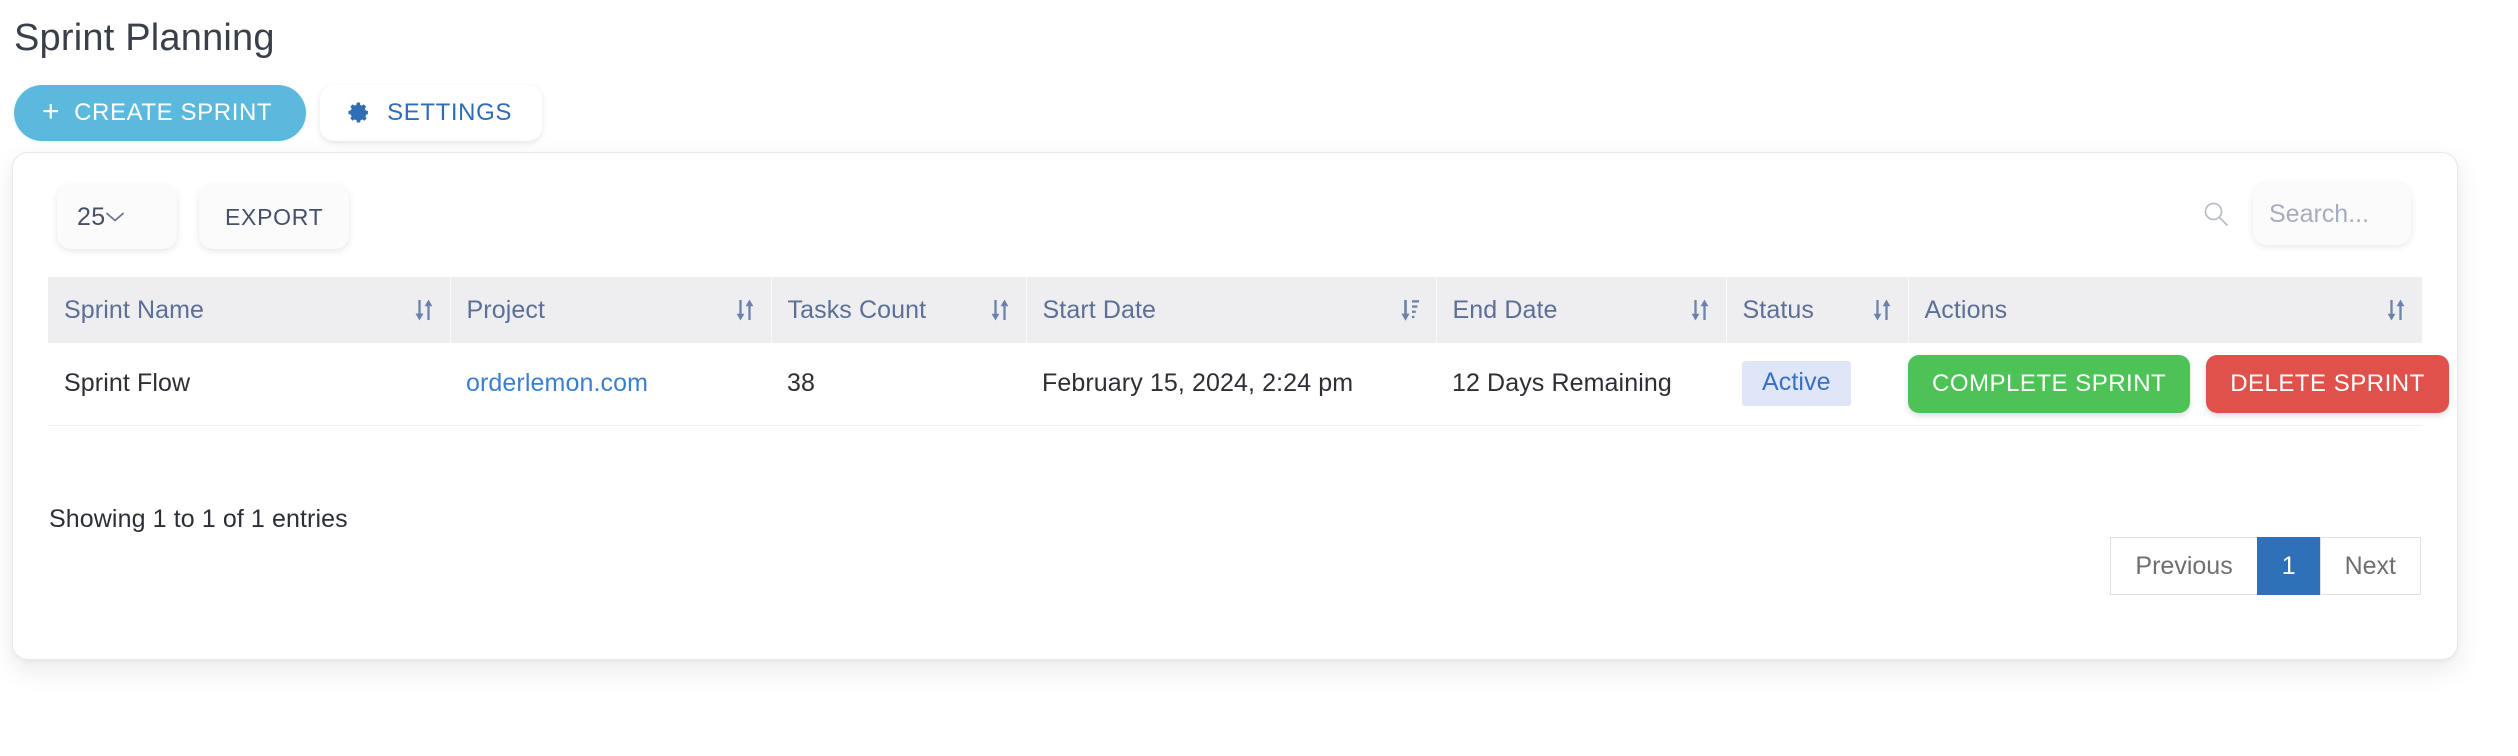  Describe the element at coordinates (2049, 383) in the screenshot. I see `complete-sprint-button: COMPLETE SPRINT` at that location.